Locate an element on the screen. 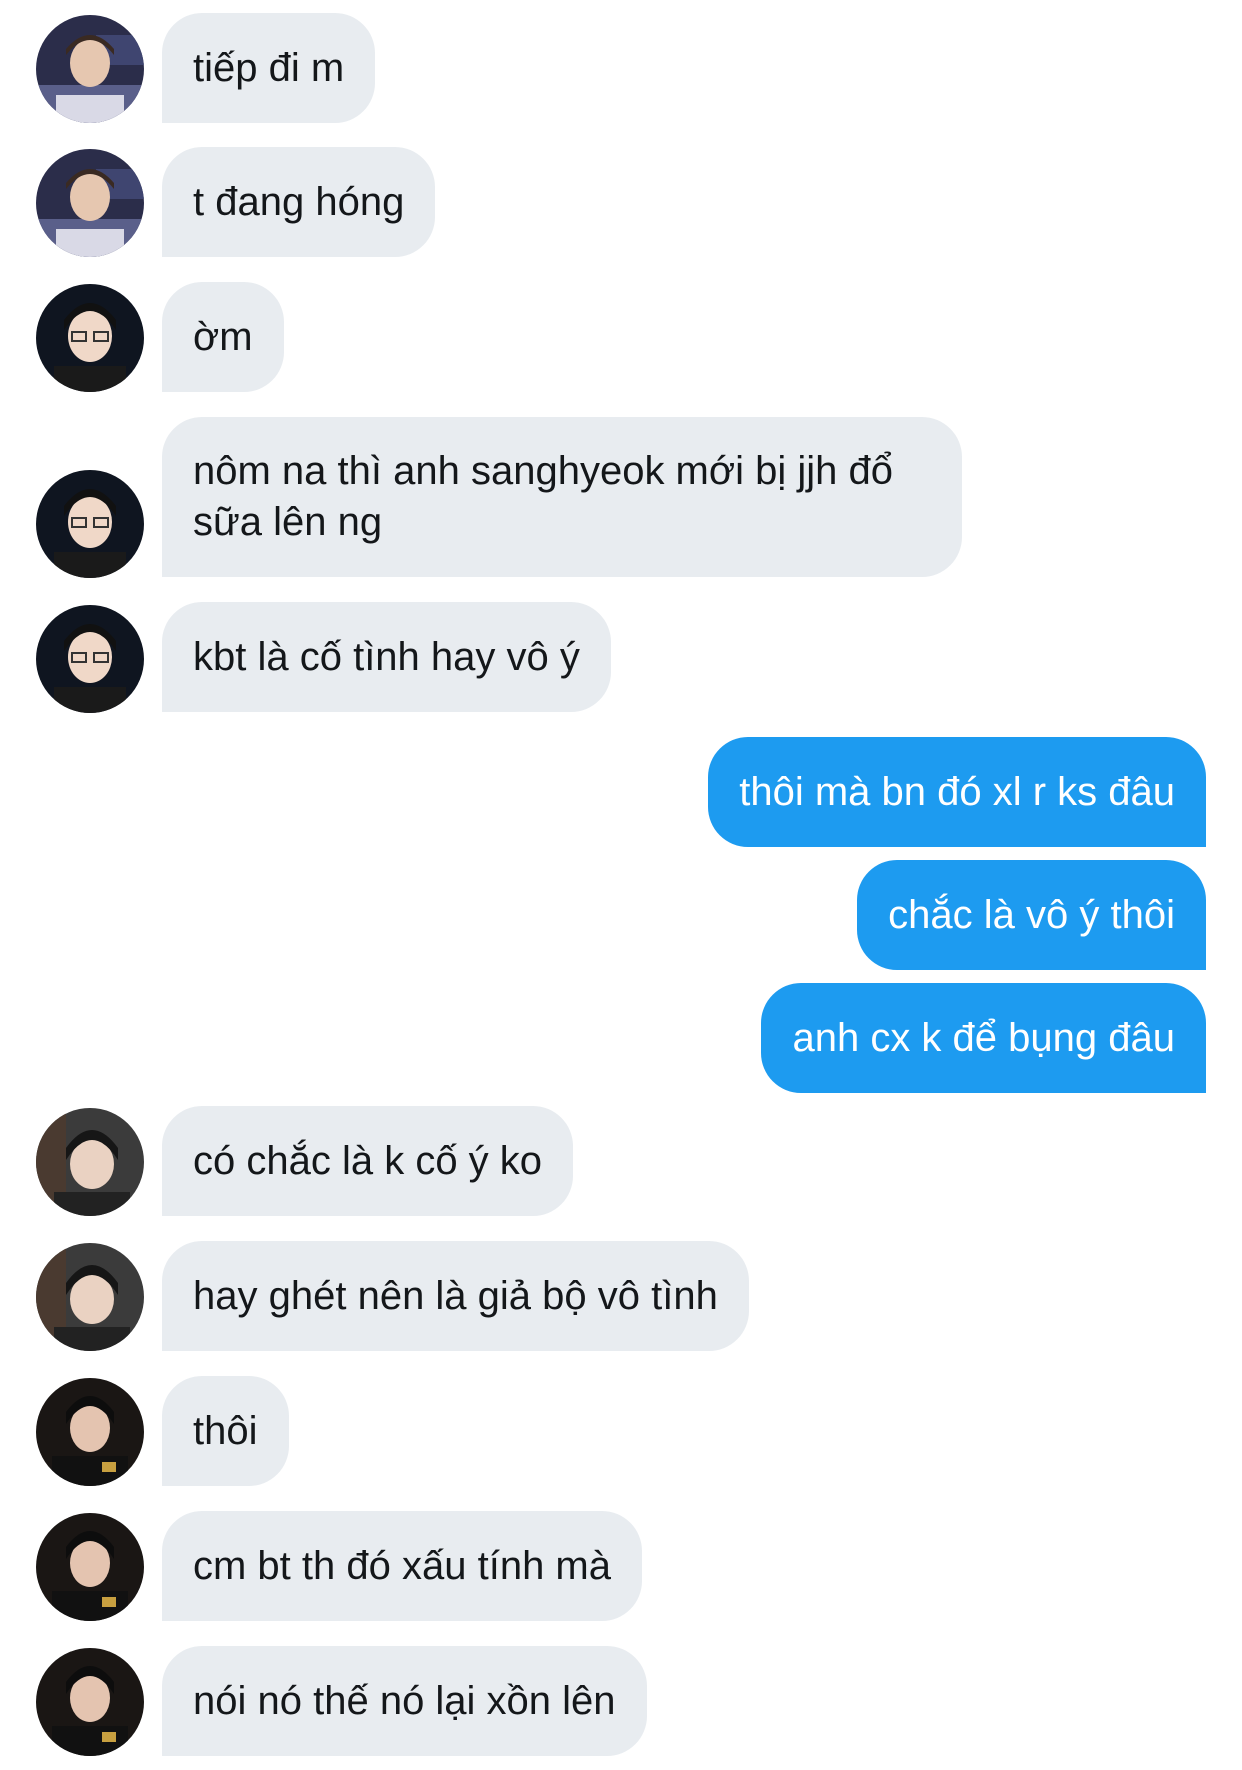 This screenshot has height=1770, width=1242. message-bubble-outgoing: thôi mà bn đó xl r ks đâu is located at coordinates (957, 792).